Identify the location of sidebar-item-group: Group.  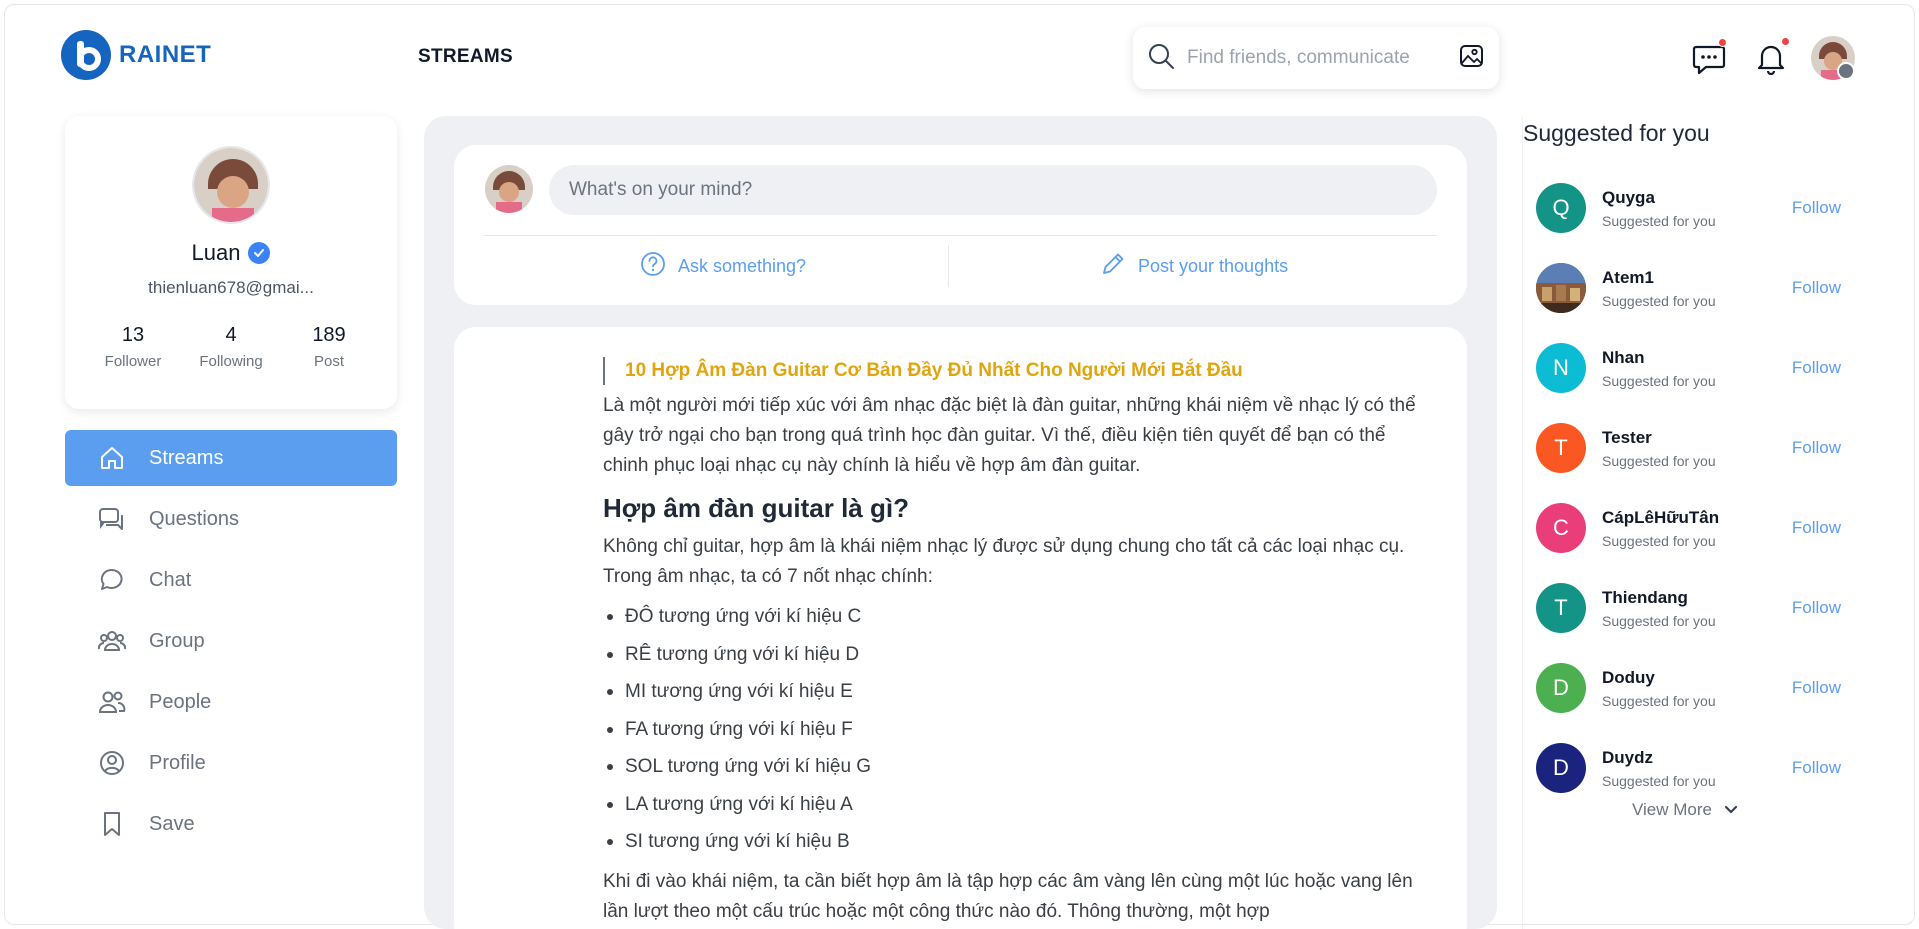
(231, 641).